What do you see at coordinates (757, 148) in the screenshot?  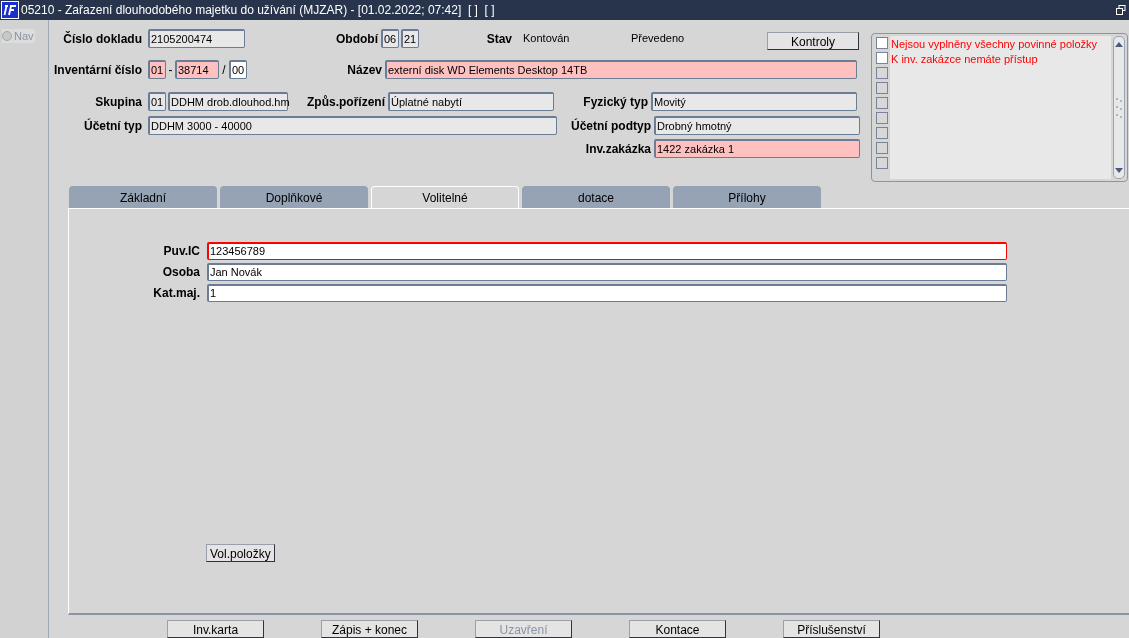 I see `input-field: 1422 zakázka 1` at bounding box center [757, 148].